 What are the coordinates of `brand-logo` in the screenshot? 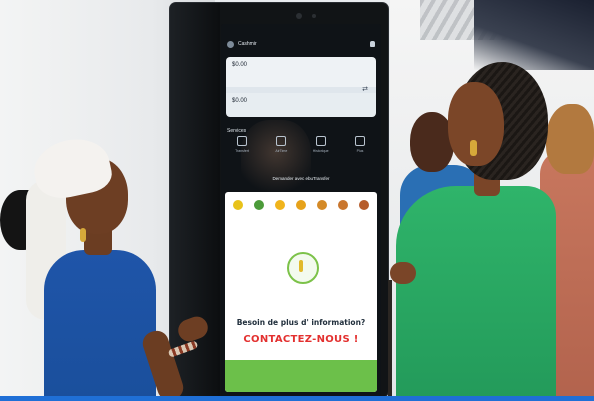 It's located at (303, 268).